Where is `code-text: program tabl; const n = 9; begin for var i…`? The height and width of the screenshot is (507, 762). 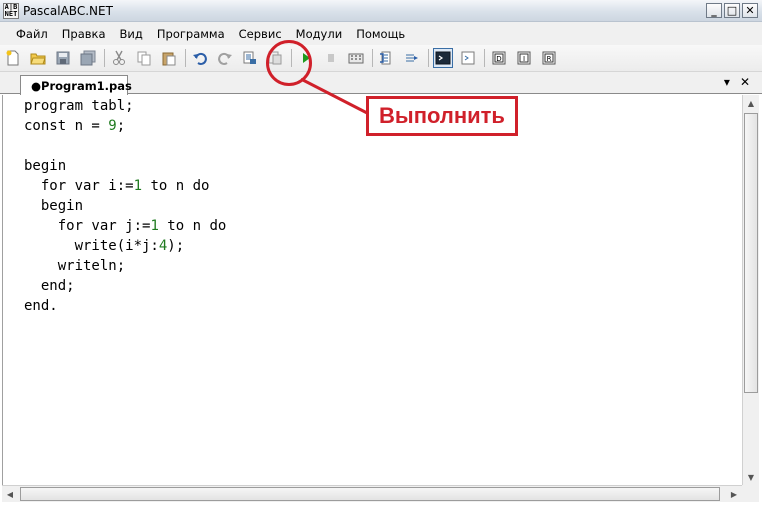
code-text: program tabl; const n = 9; begin for var i… is located at coordinates (125, 206).